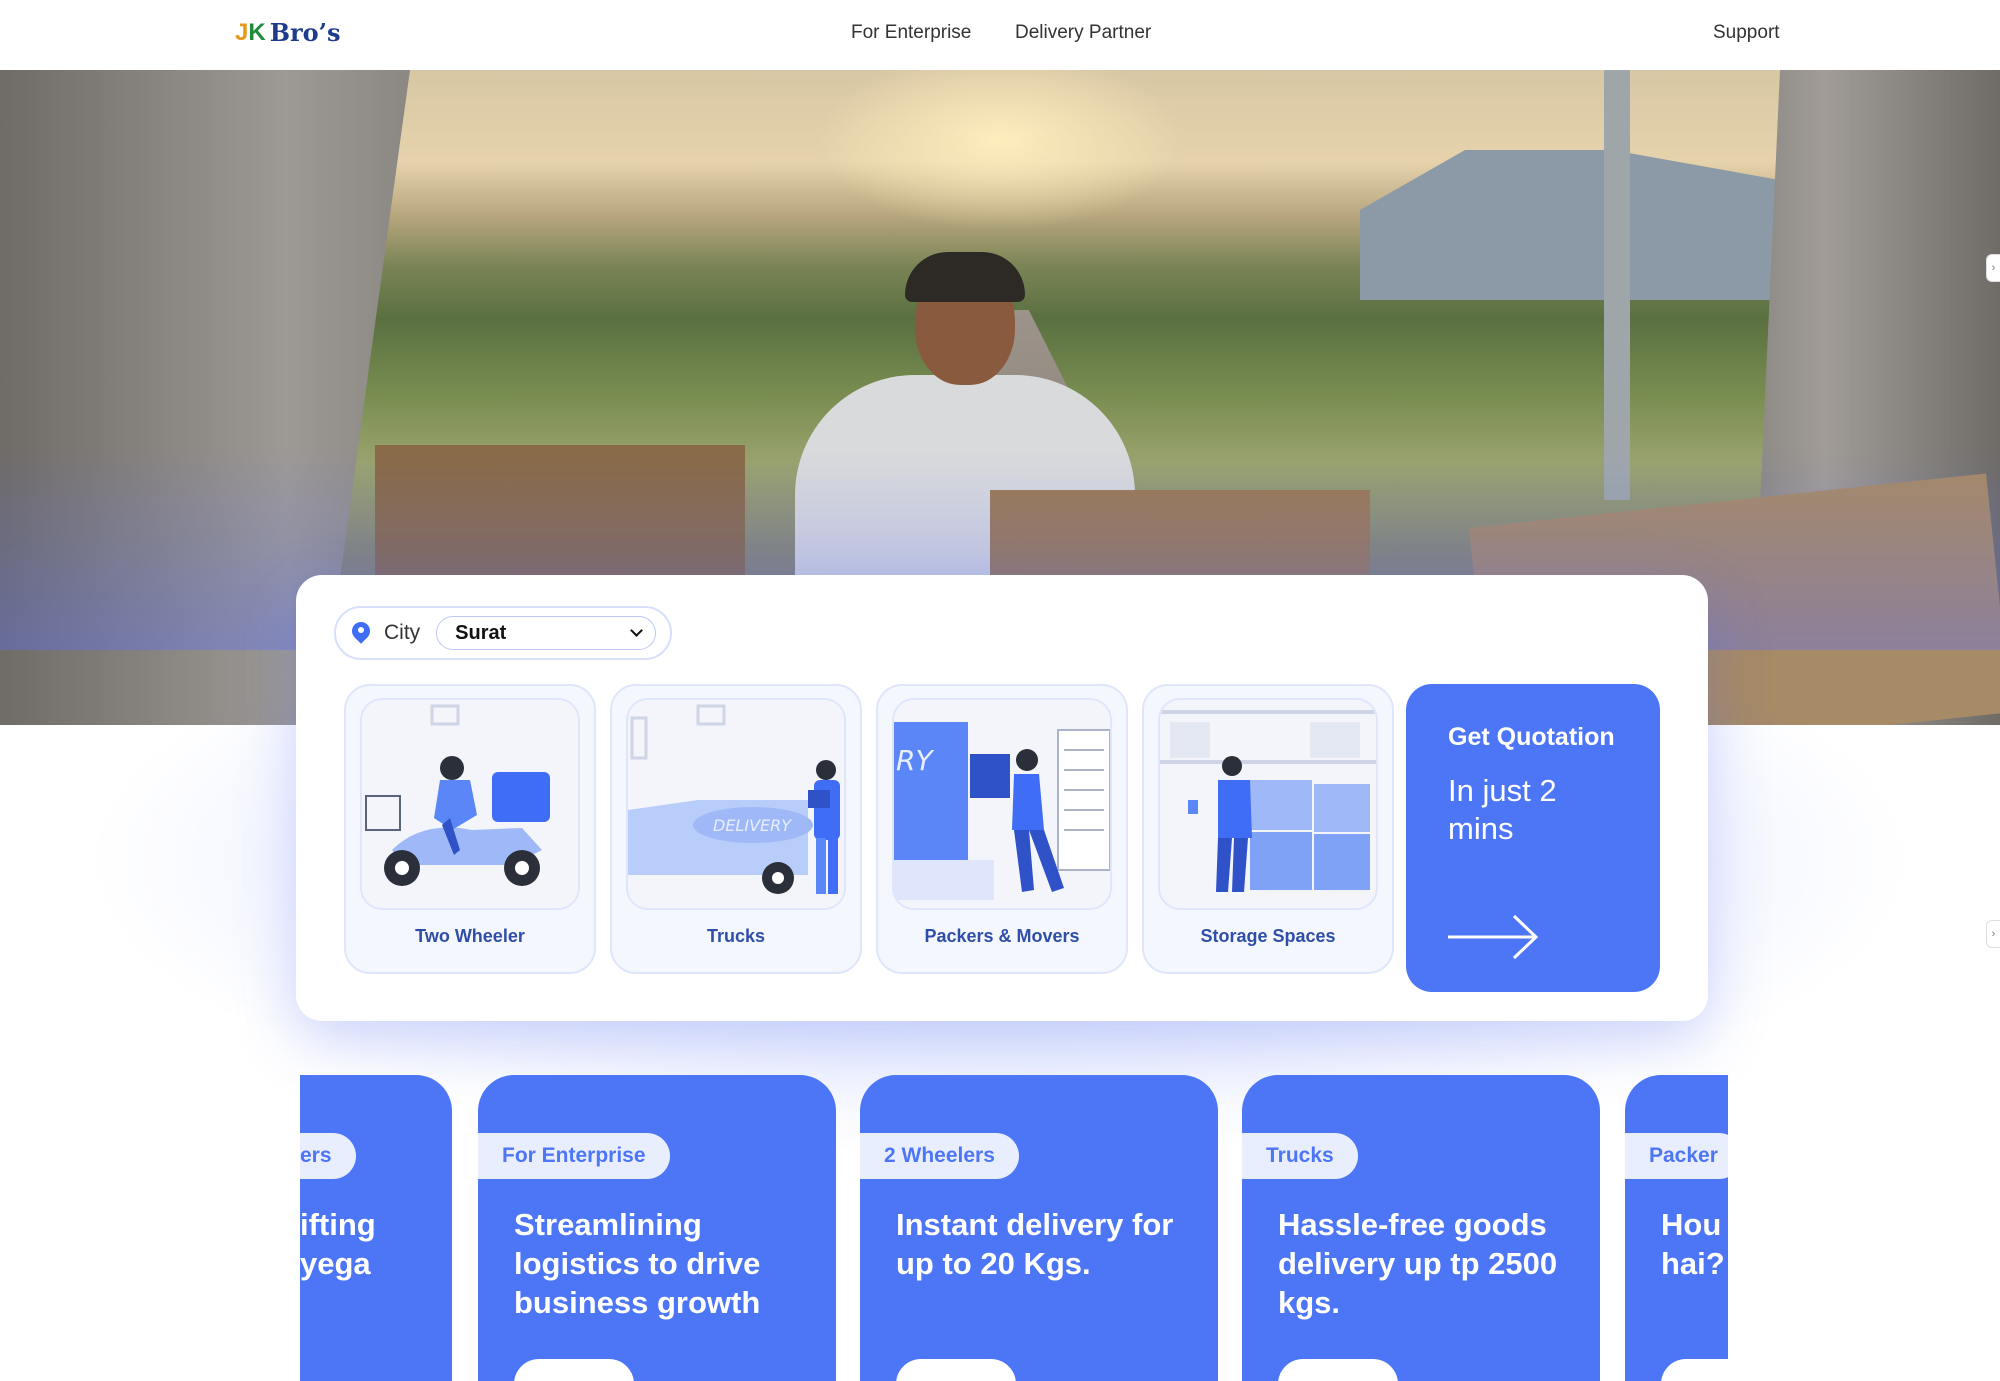  I want to click on service-storage-spaces: Storage Spaces, so click(1268, 829).